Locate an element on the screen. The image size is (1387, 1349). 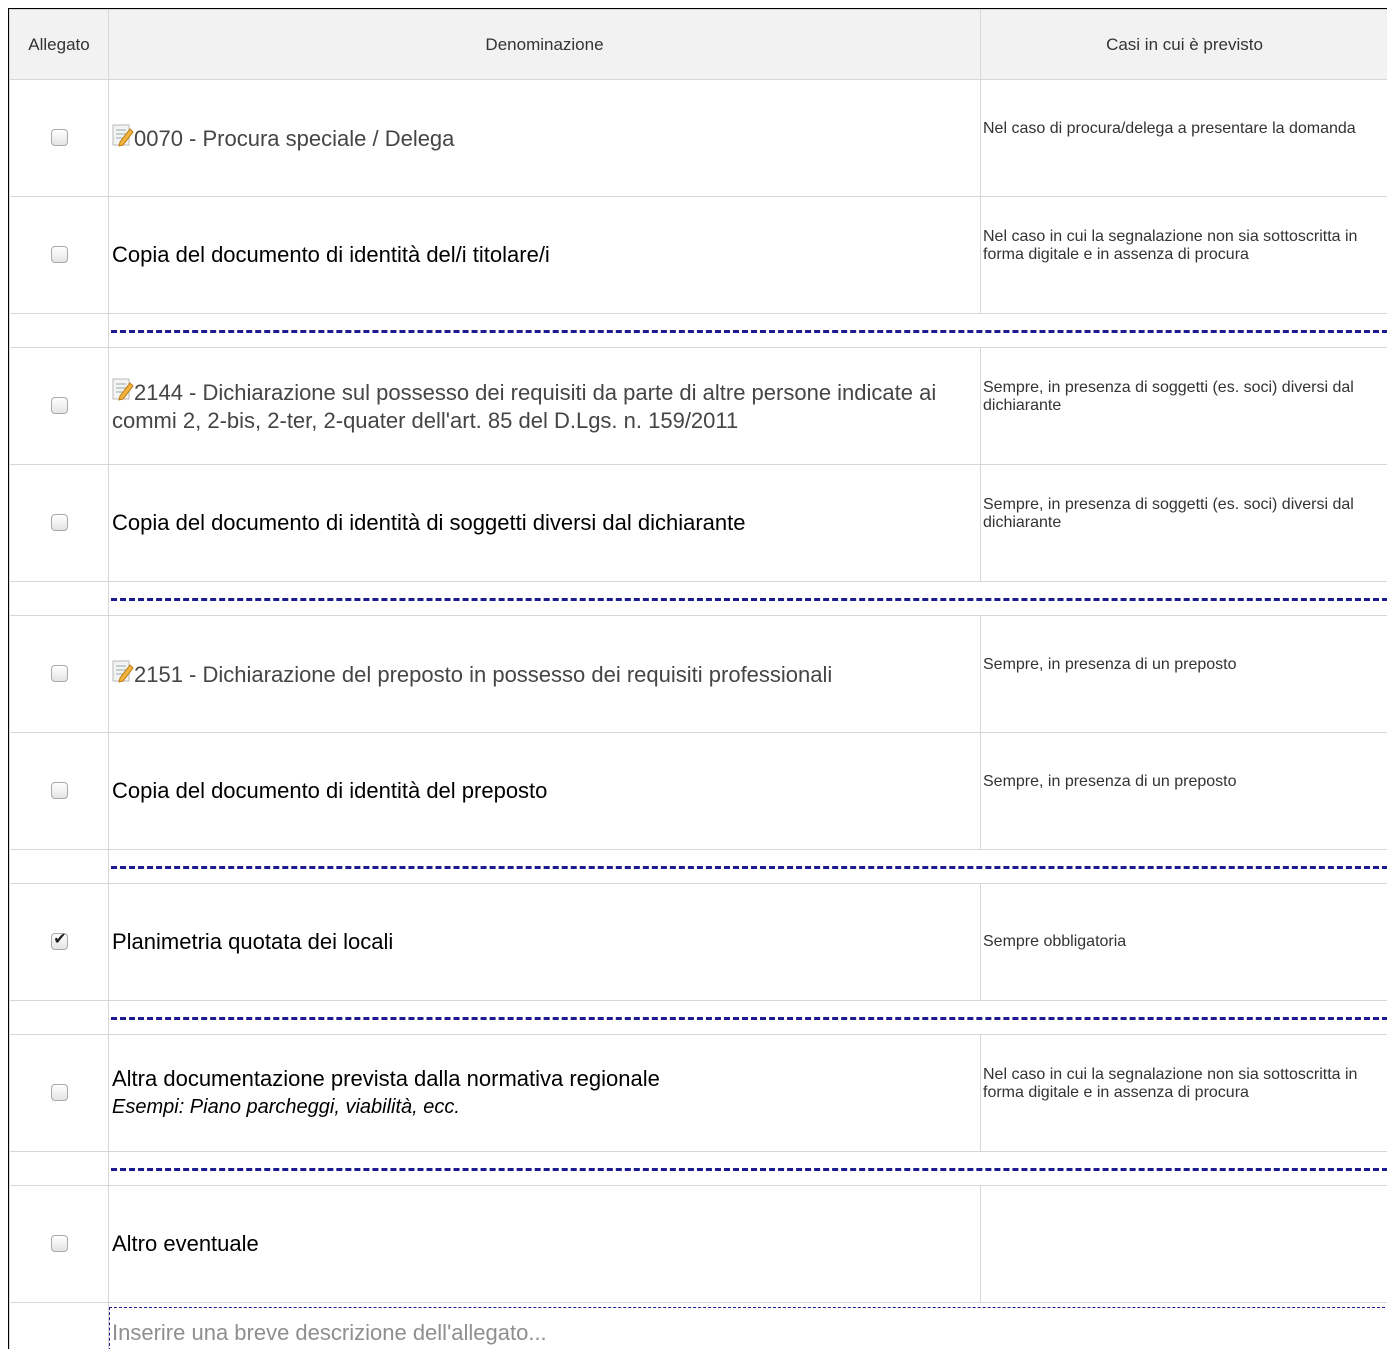
attachment-checkbox-checked: ✔ is located at coordinates (59, 941).